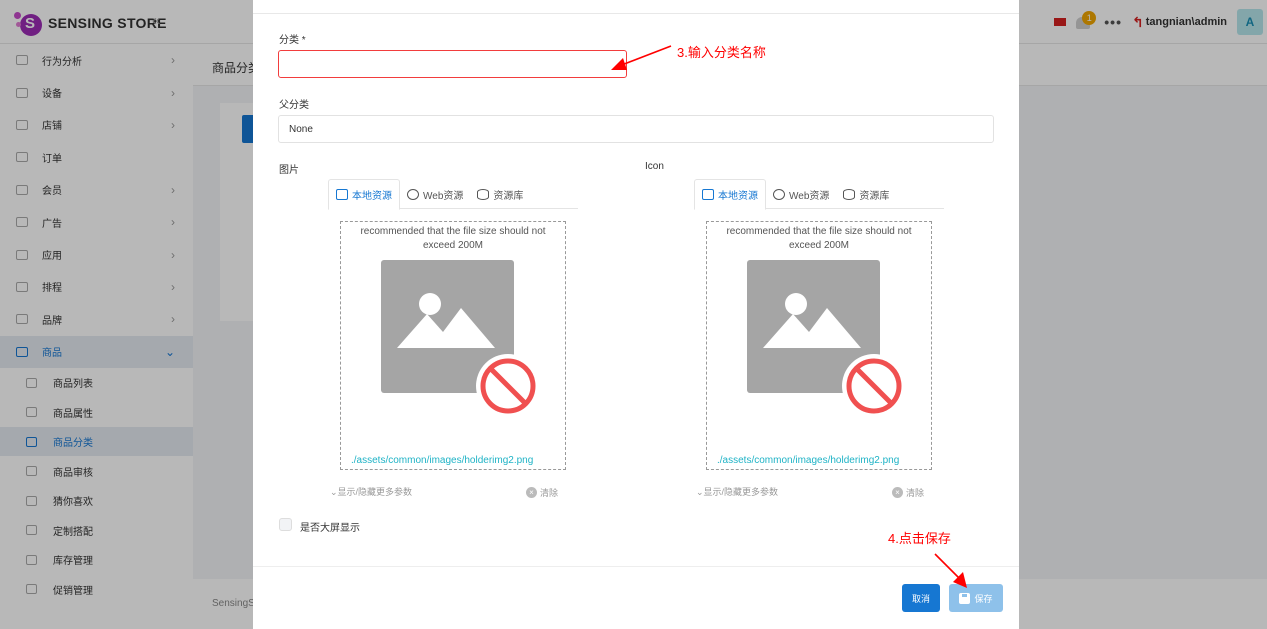  What do you see at coordinates (808, 460) in the screenshot?
I see `icon-path-link: ./assets/common/images/holderimg2.png` at bounding box center [808, 460].